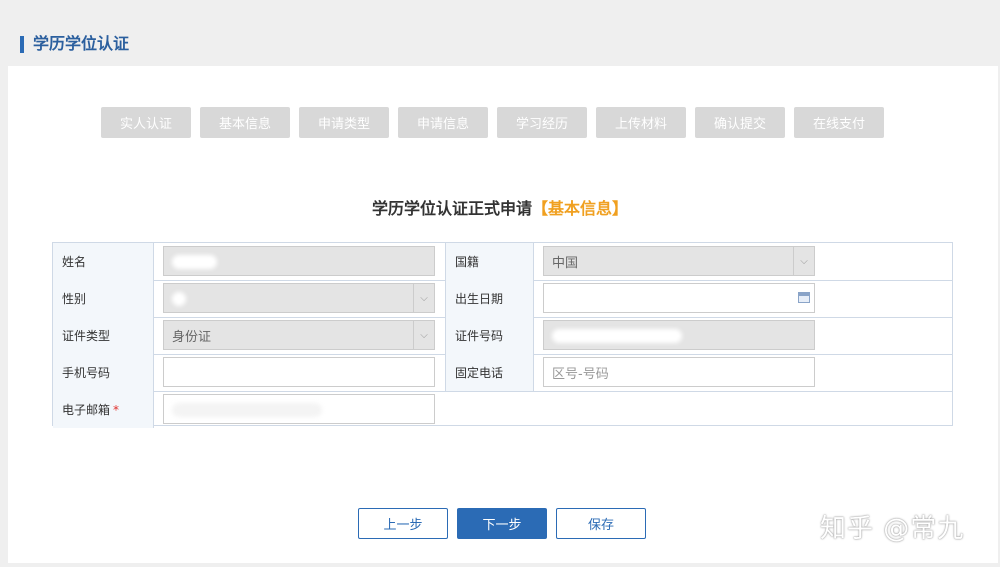 The image size is (1000, 567). Describe the element at coordinates (299, 298) in the screenshot. I see `gender-select: ⌵` at that location.